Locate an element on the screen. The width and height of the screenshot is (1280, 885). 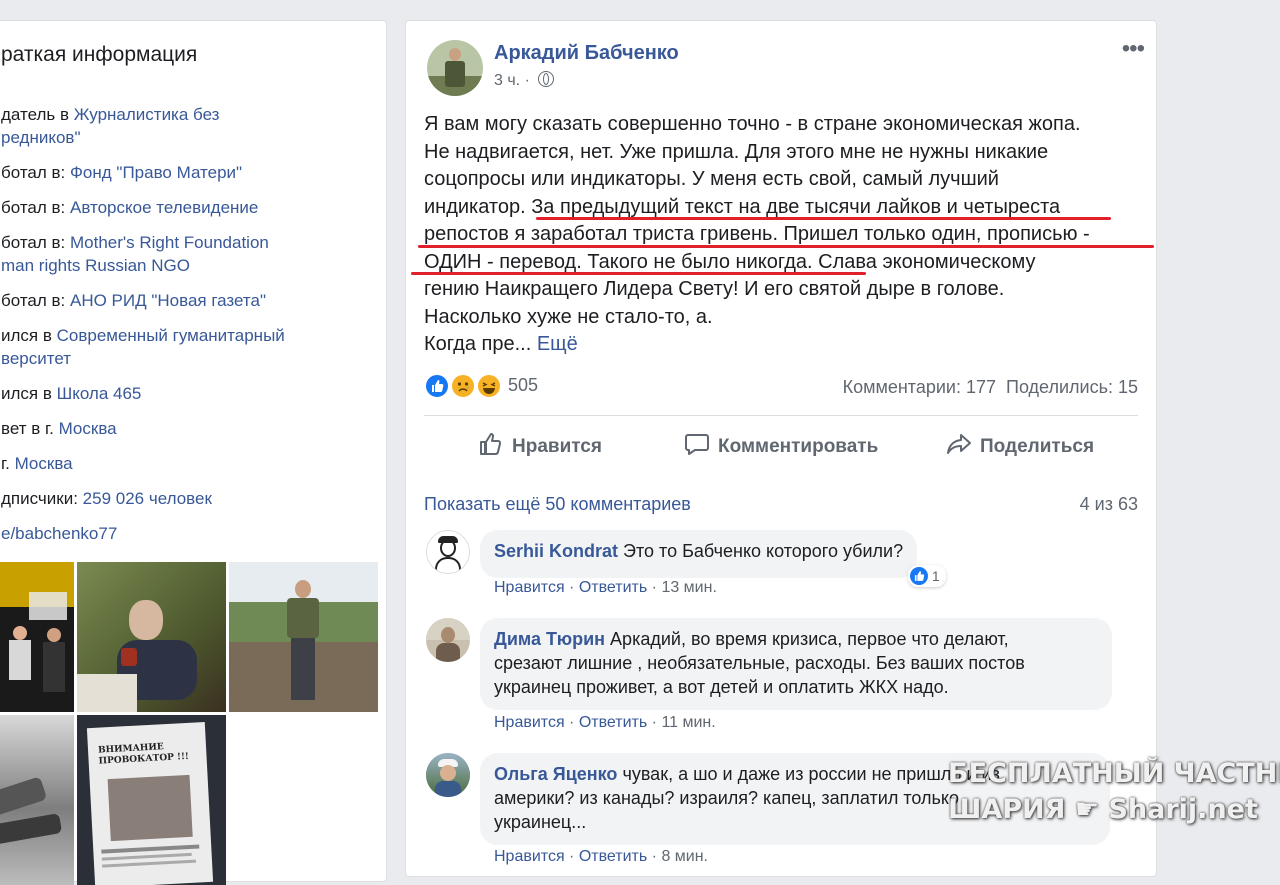
intro-link-city: Москва is located at coordinates (88, 428).